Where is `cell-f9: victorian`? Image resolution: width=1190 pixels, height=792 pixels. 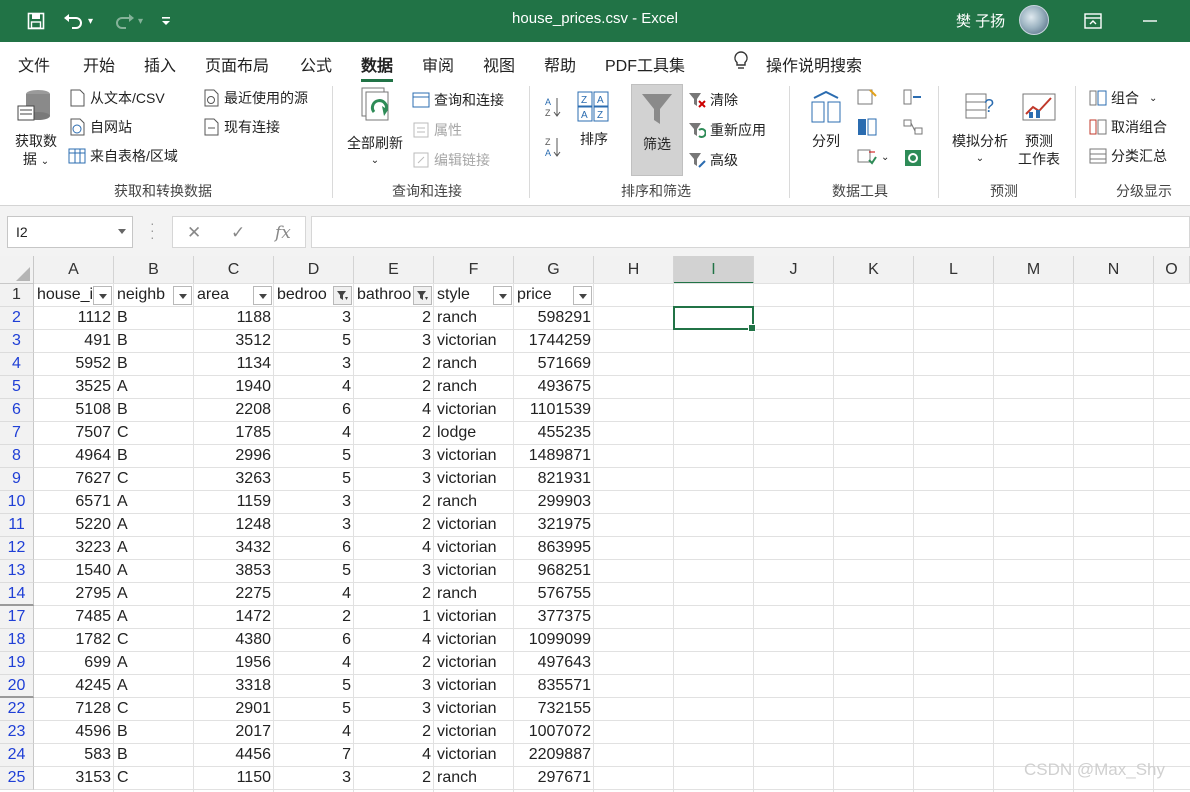 cell-f9: victorian is located at coordinates (474, 479).